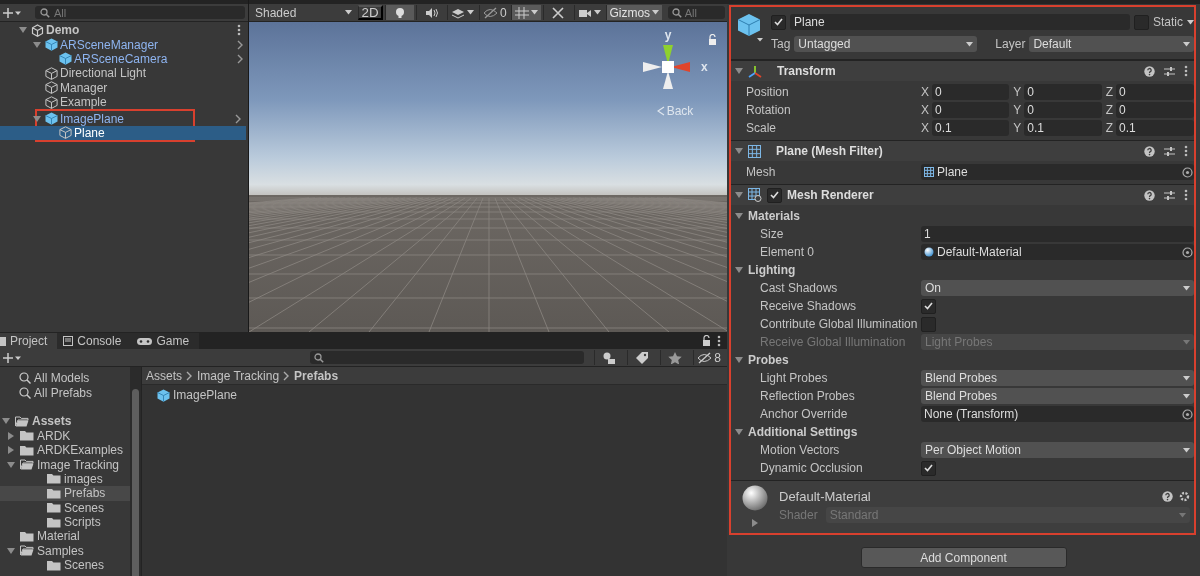 This screenshot has height=576, width=1200. What do you see at coordinates (589, 12) in the screenshot?
I see `camera-dropdown` at bounding box center [589, 12].